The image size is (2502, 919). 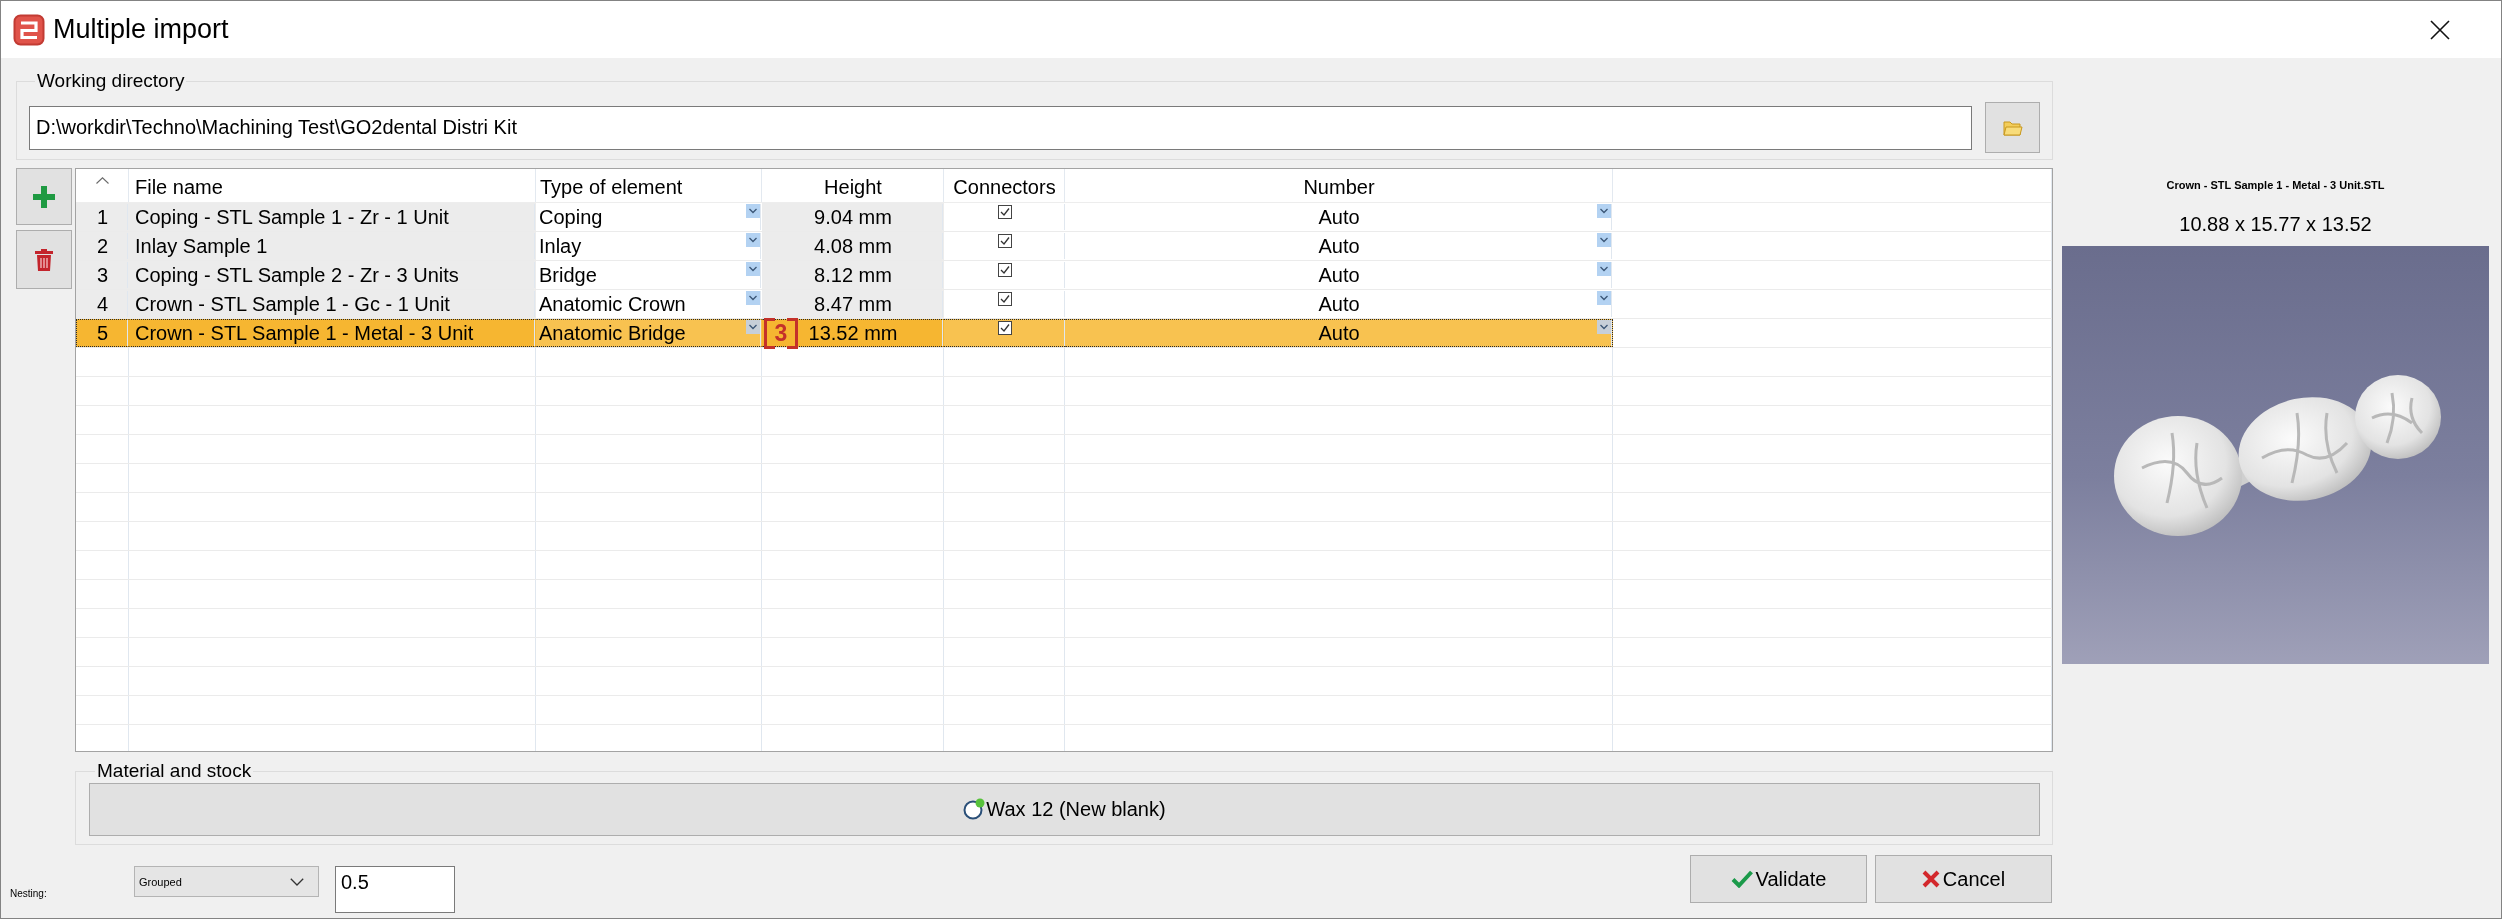 What do you see at coordinates (1963, 879) in the screenshot?
I see `cancel-button: Cancel` at bounding box center [1963, 879].